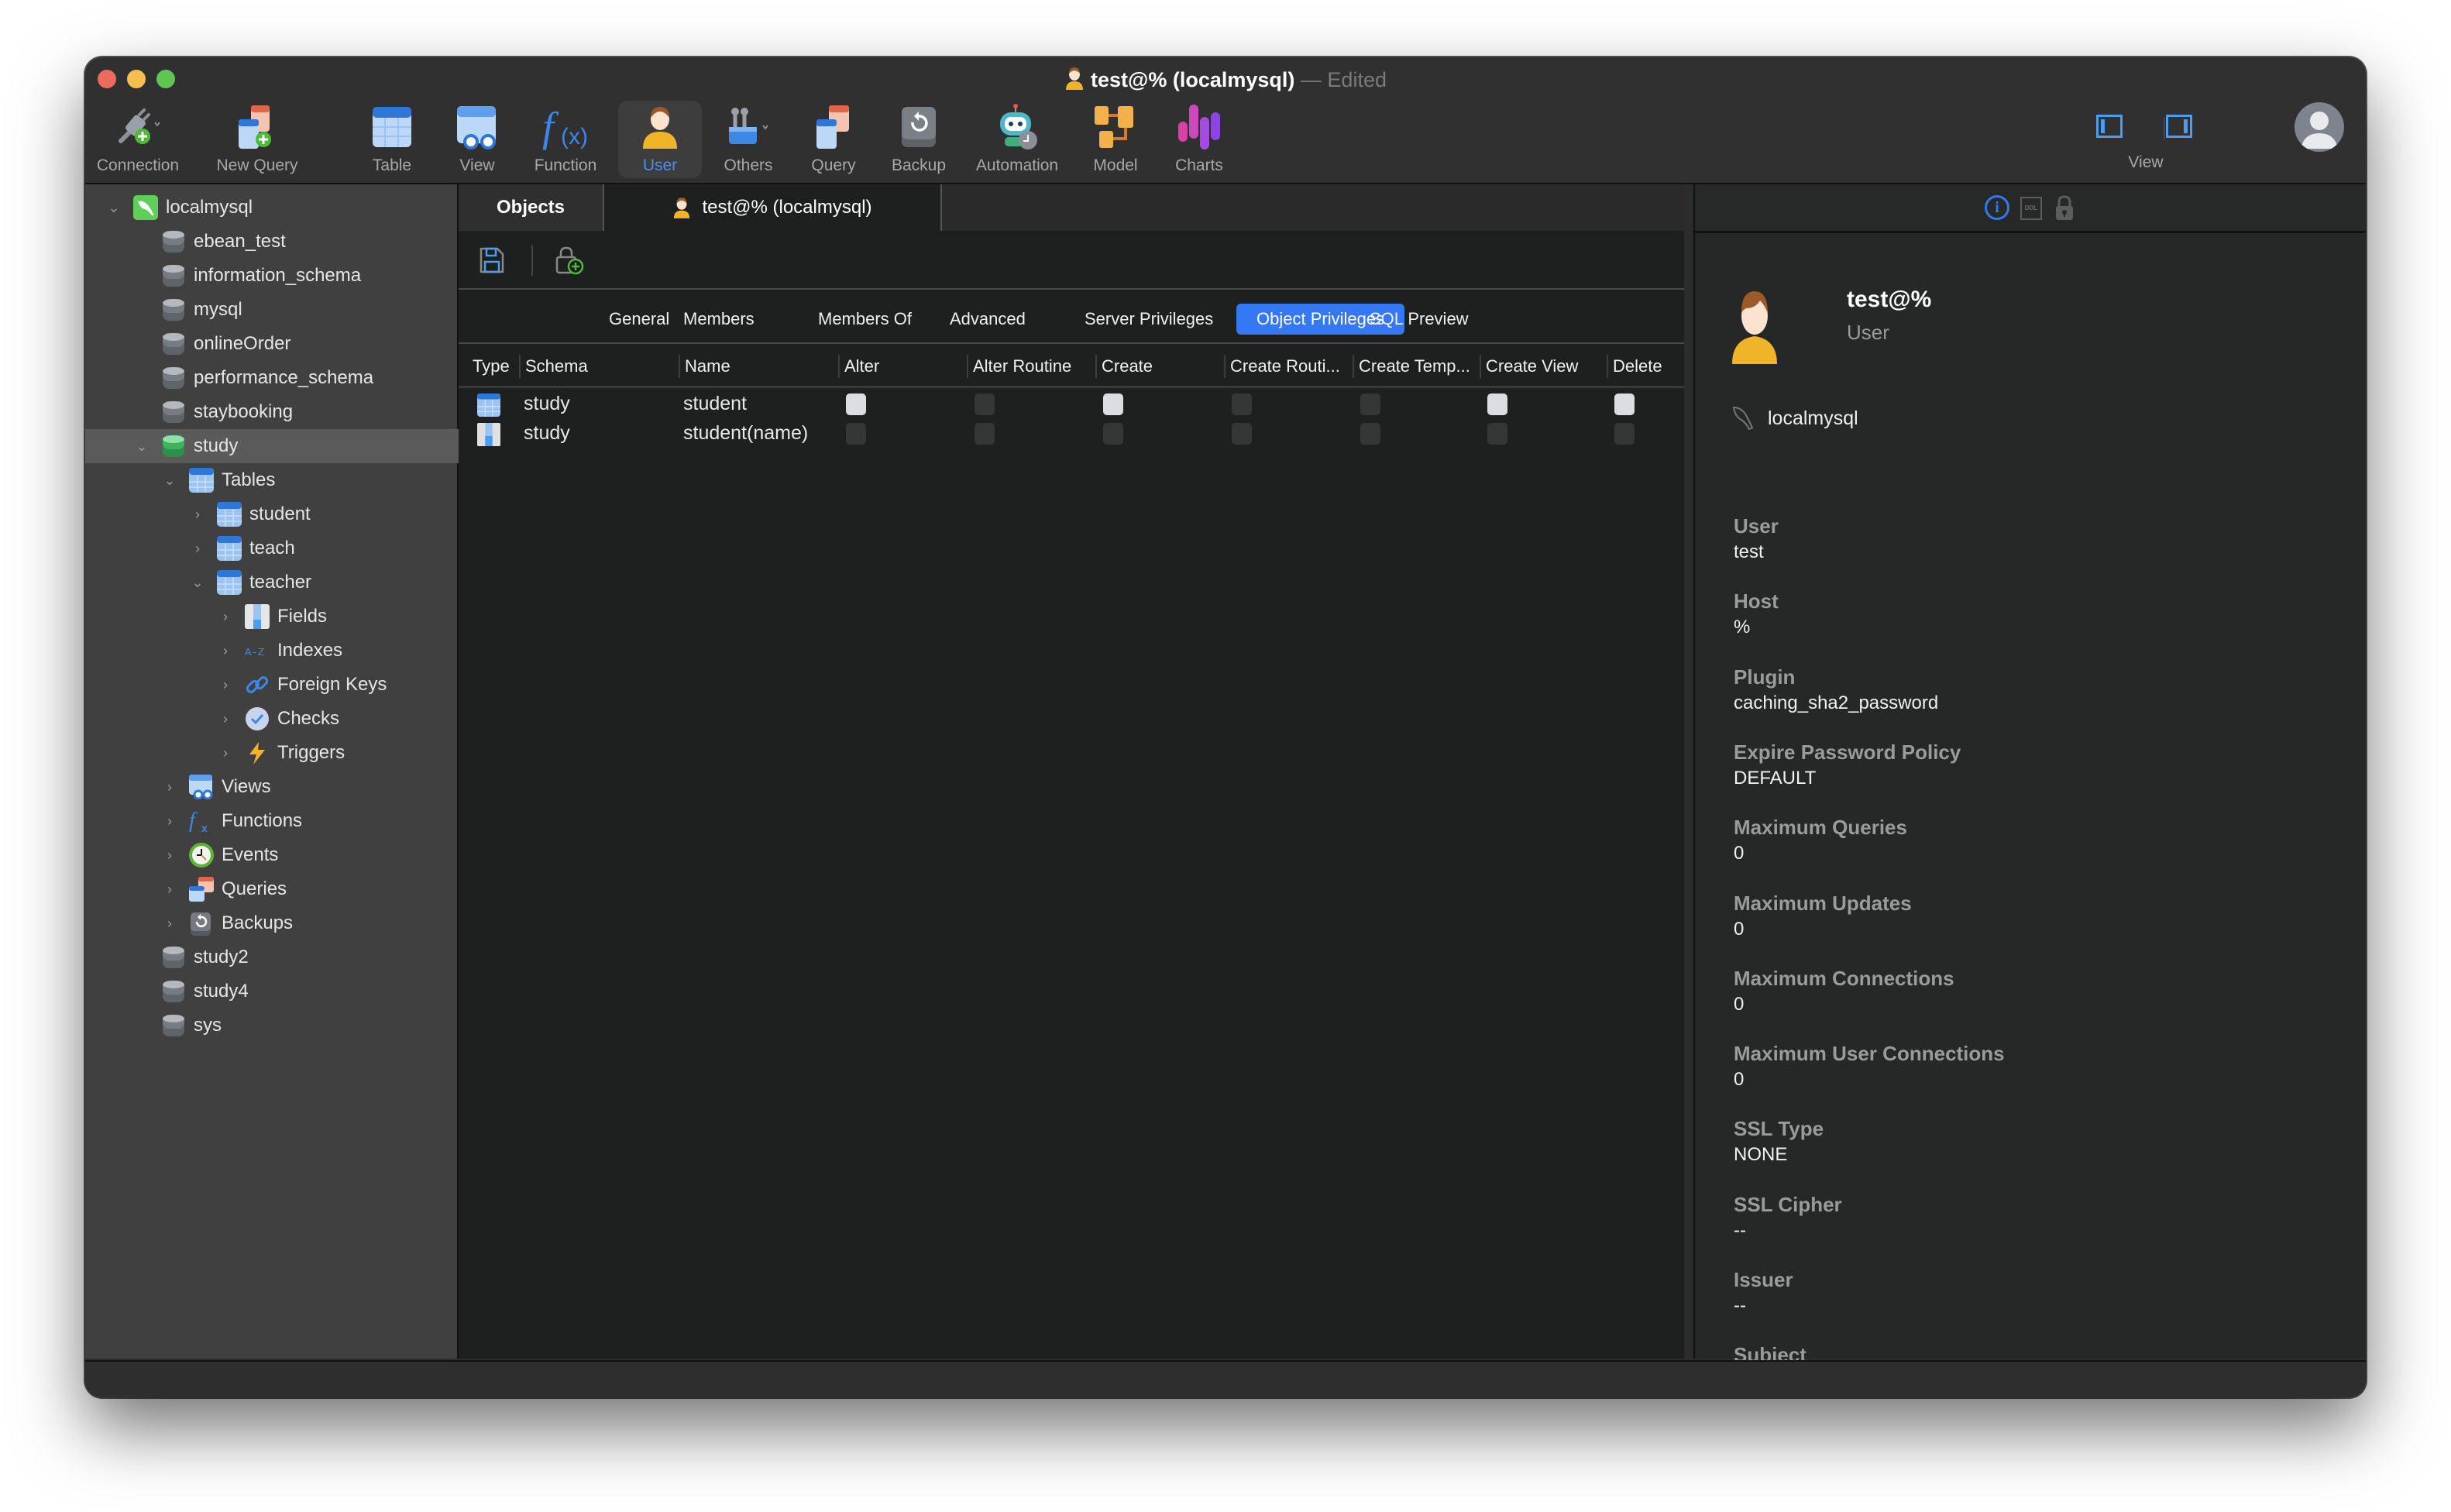 The width and height of the screenshot is (2451, 1512). Describe the element at coordinates (1199, 139) in the screenshot. I see `toolbar-charts-button: Charts` at that location.